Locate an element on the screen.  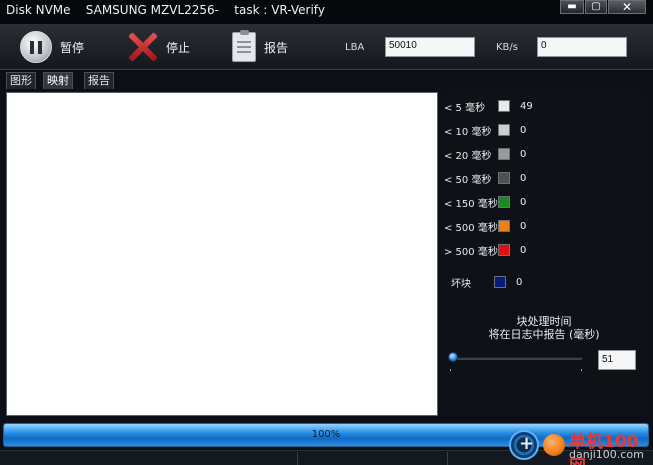
pause-button: 暂停 is located at coordinates (52, 47).